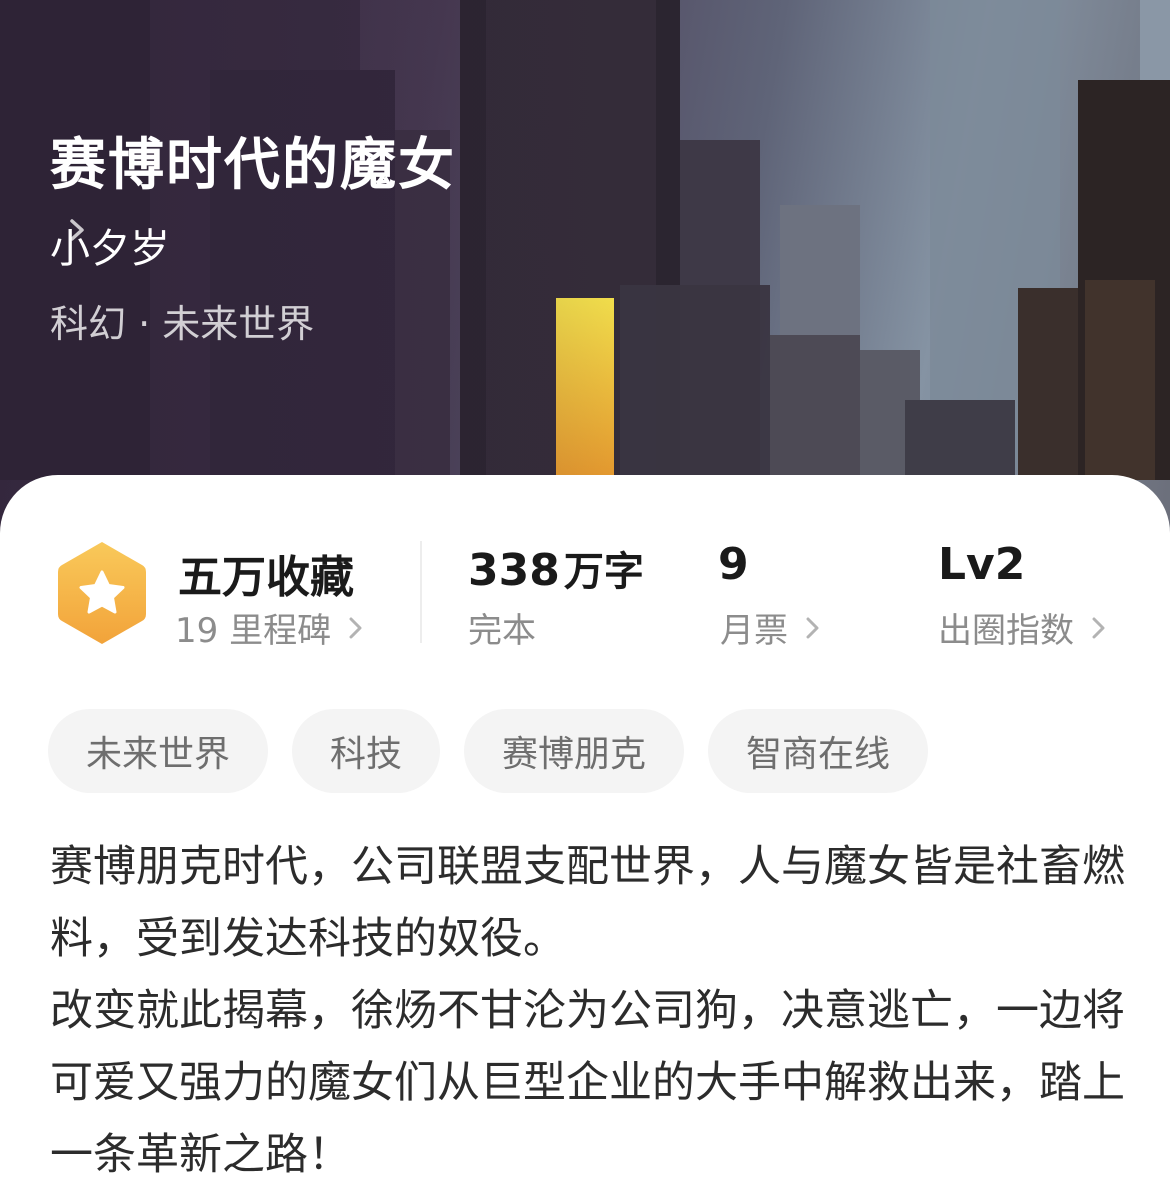 The height and width of the screenshot is (1196, 1170). I want to click on genre-label: 科幻 · 未来世界, so click(182, 324).